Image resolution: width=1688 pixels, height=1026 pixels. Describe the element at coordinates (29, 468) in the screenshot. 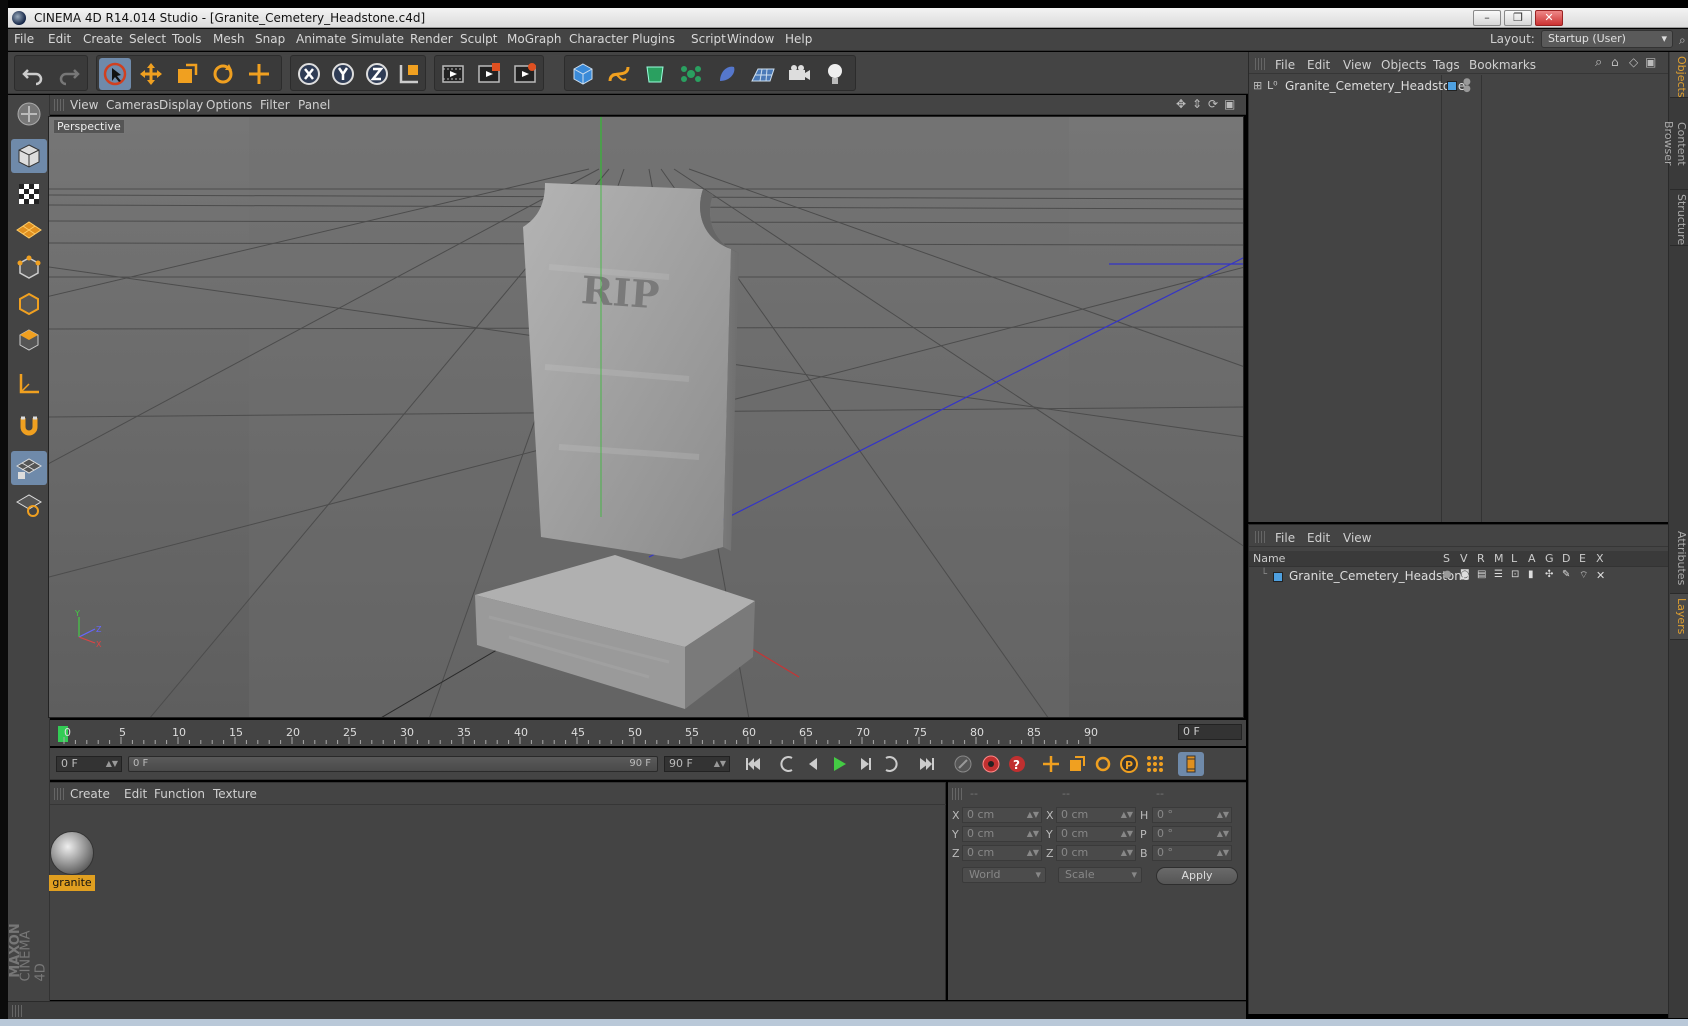

I see `workplane-lock-icon` at that location.